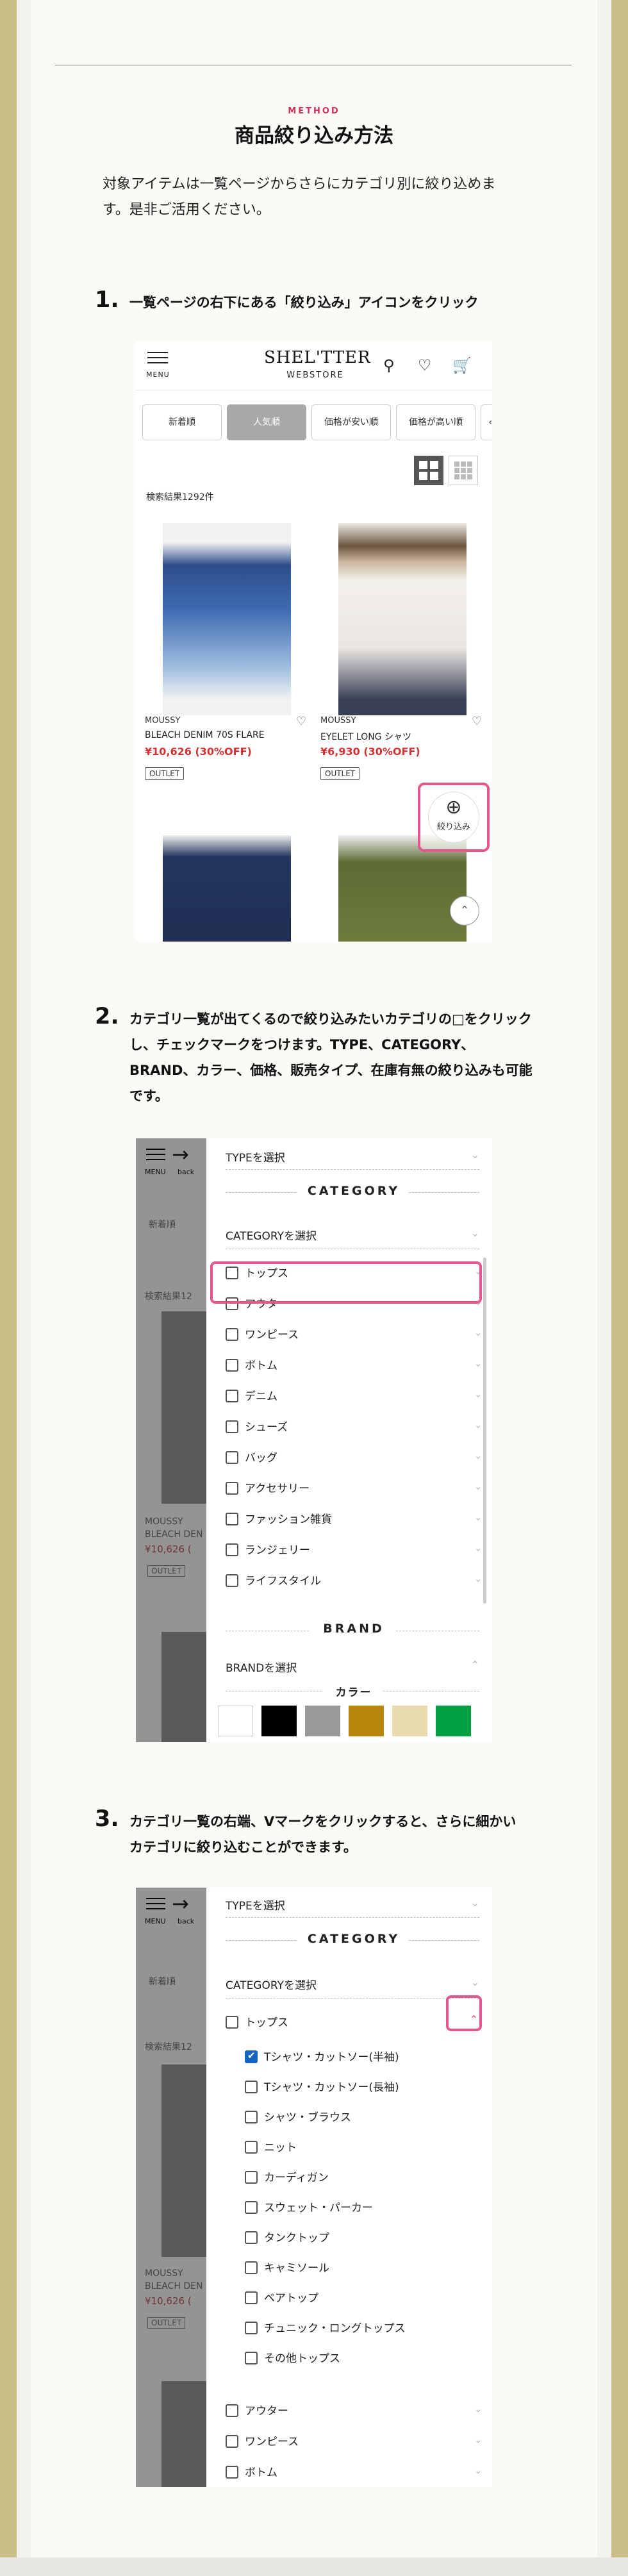 Image resolution: width=628 pixels, height=2576 pixels. I want to click on menu-icon, so click(158, 360).